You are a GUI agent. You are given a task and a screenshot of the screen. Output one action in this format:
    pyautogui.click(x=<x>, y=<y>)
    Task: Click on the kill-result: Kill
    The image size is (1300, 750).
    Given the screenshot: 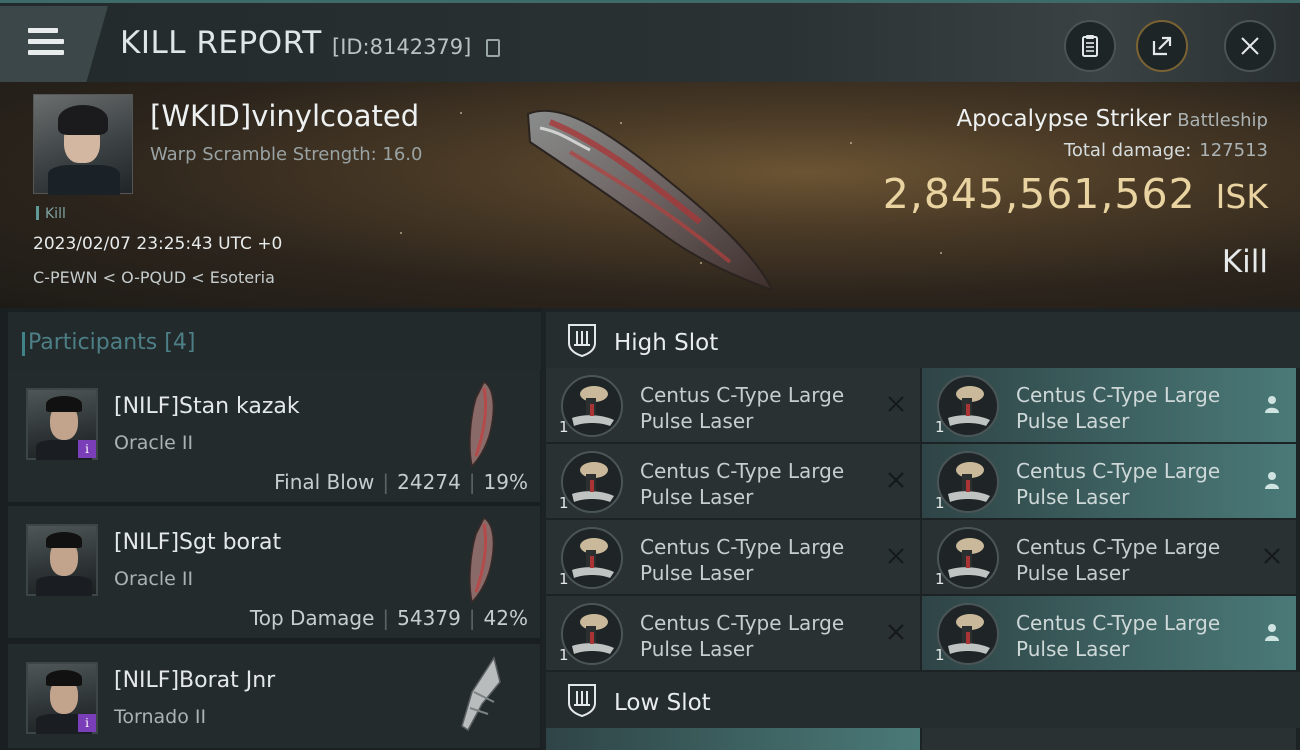 What is the action you would take?
    pyautogui.click(x=1244, y=262)
    